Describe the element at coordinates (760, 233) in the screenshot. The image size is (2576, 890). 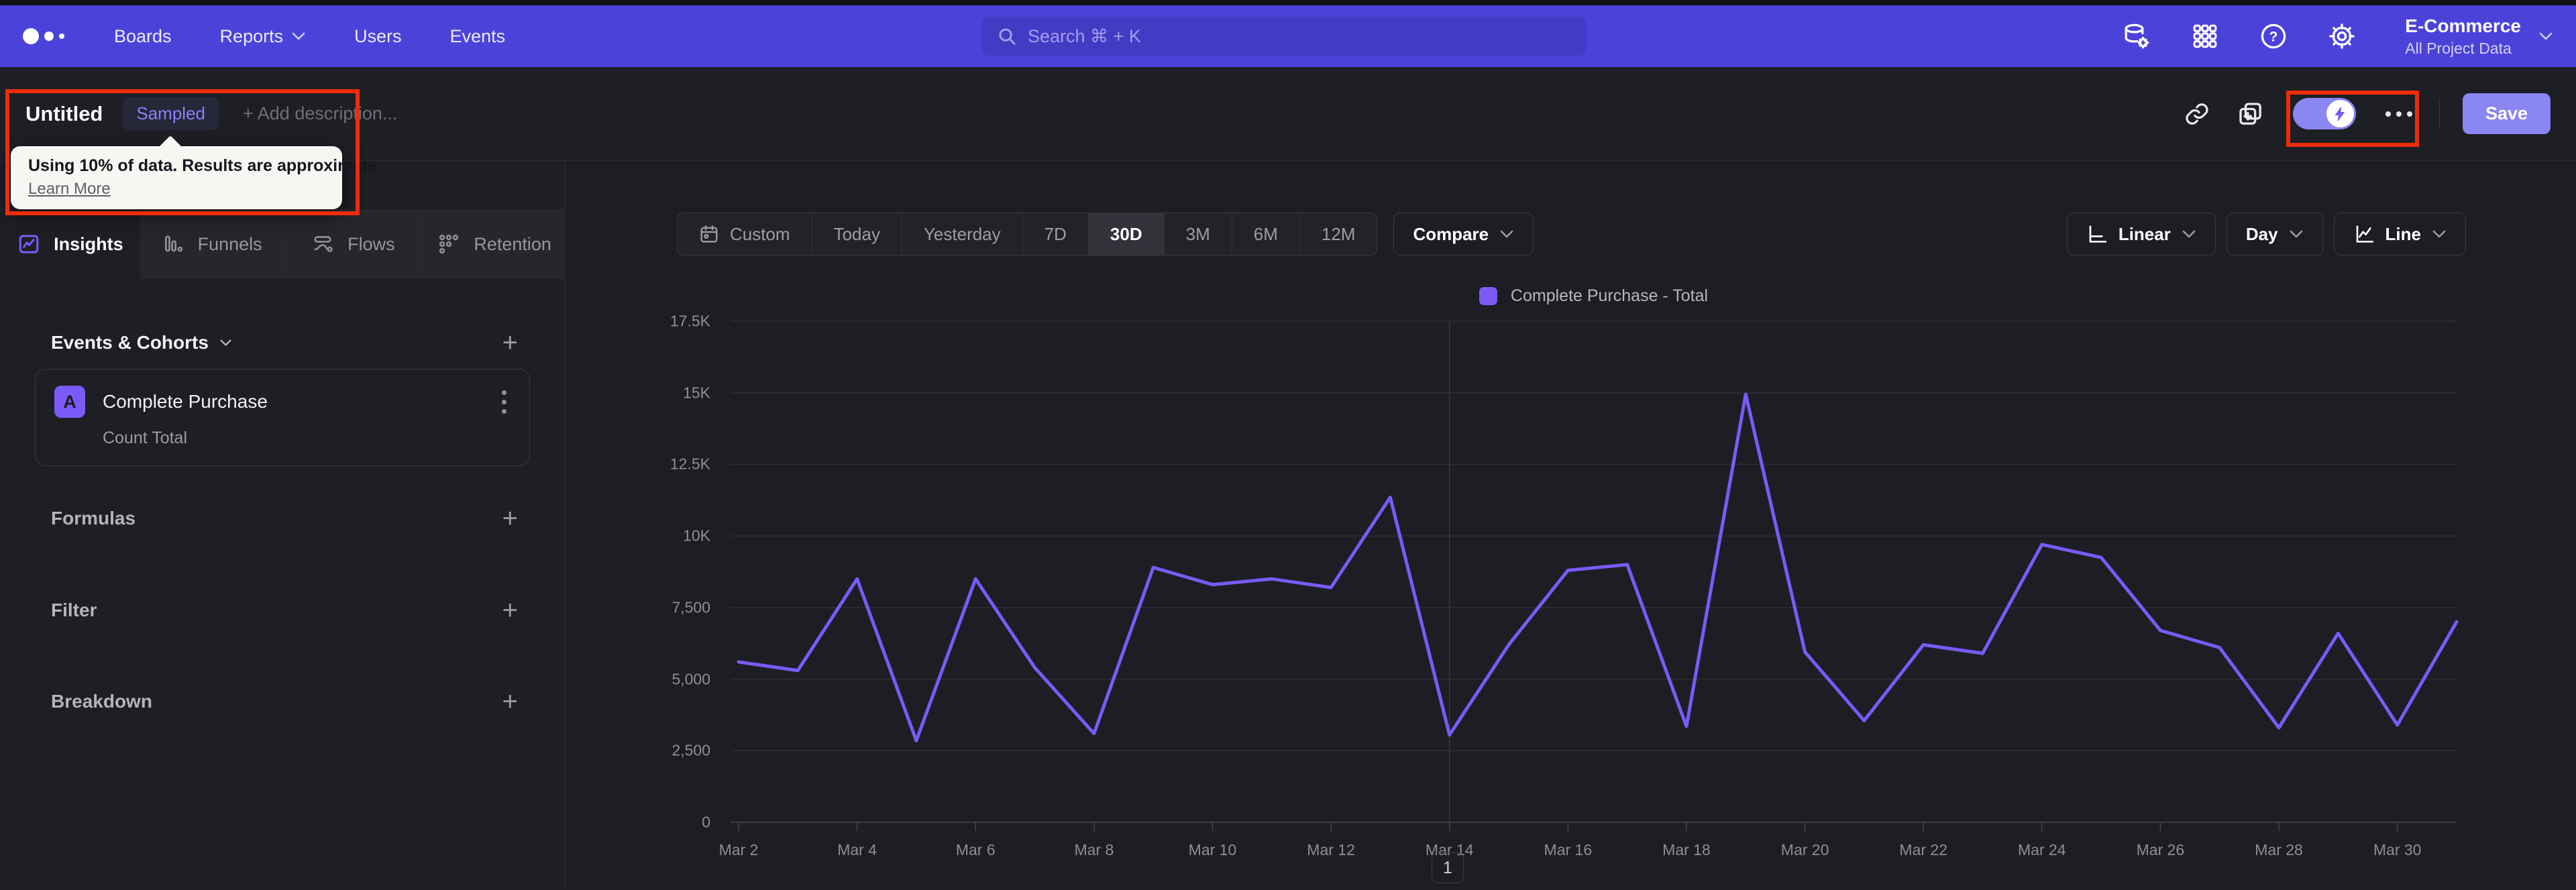
I see `range-label: Custom` at that location.